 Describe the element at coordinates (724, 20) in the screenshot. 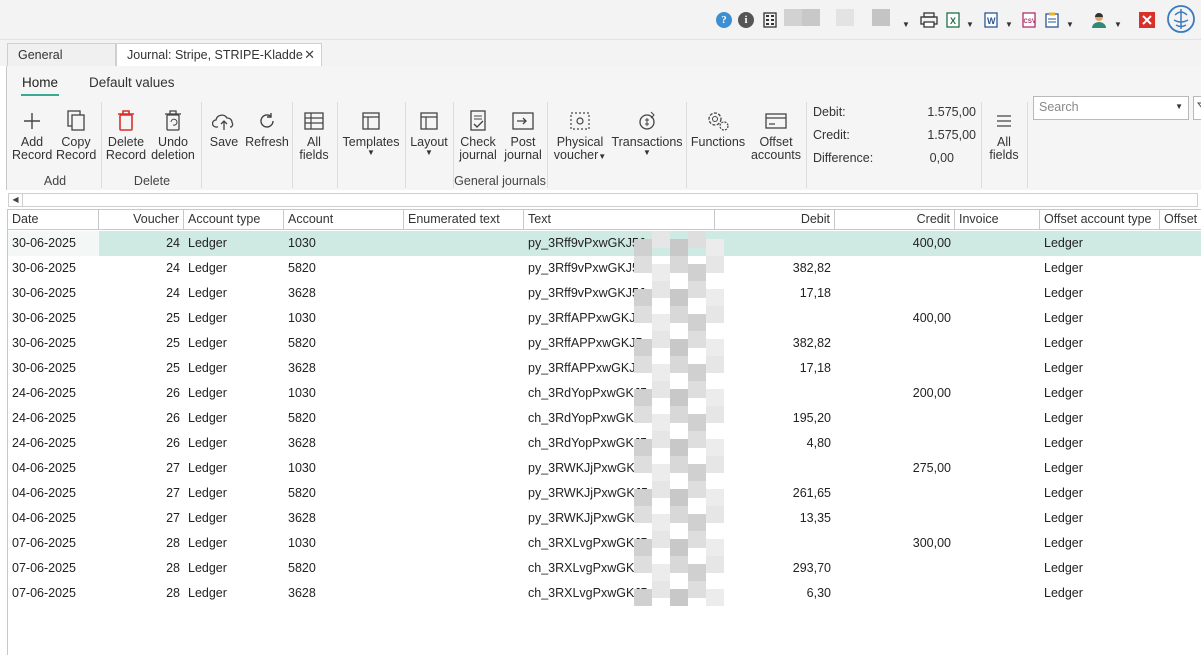

I see `help-icon: ?` at that location.